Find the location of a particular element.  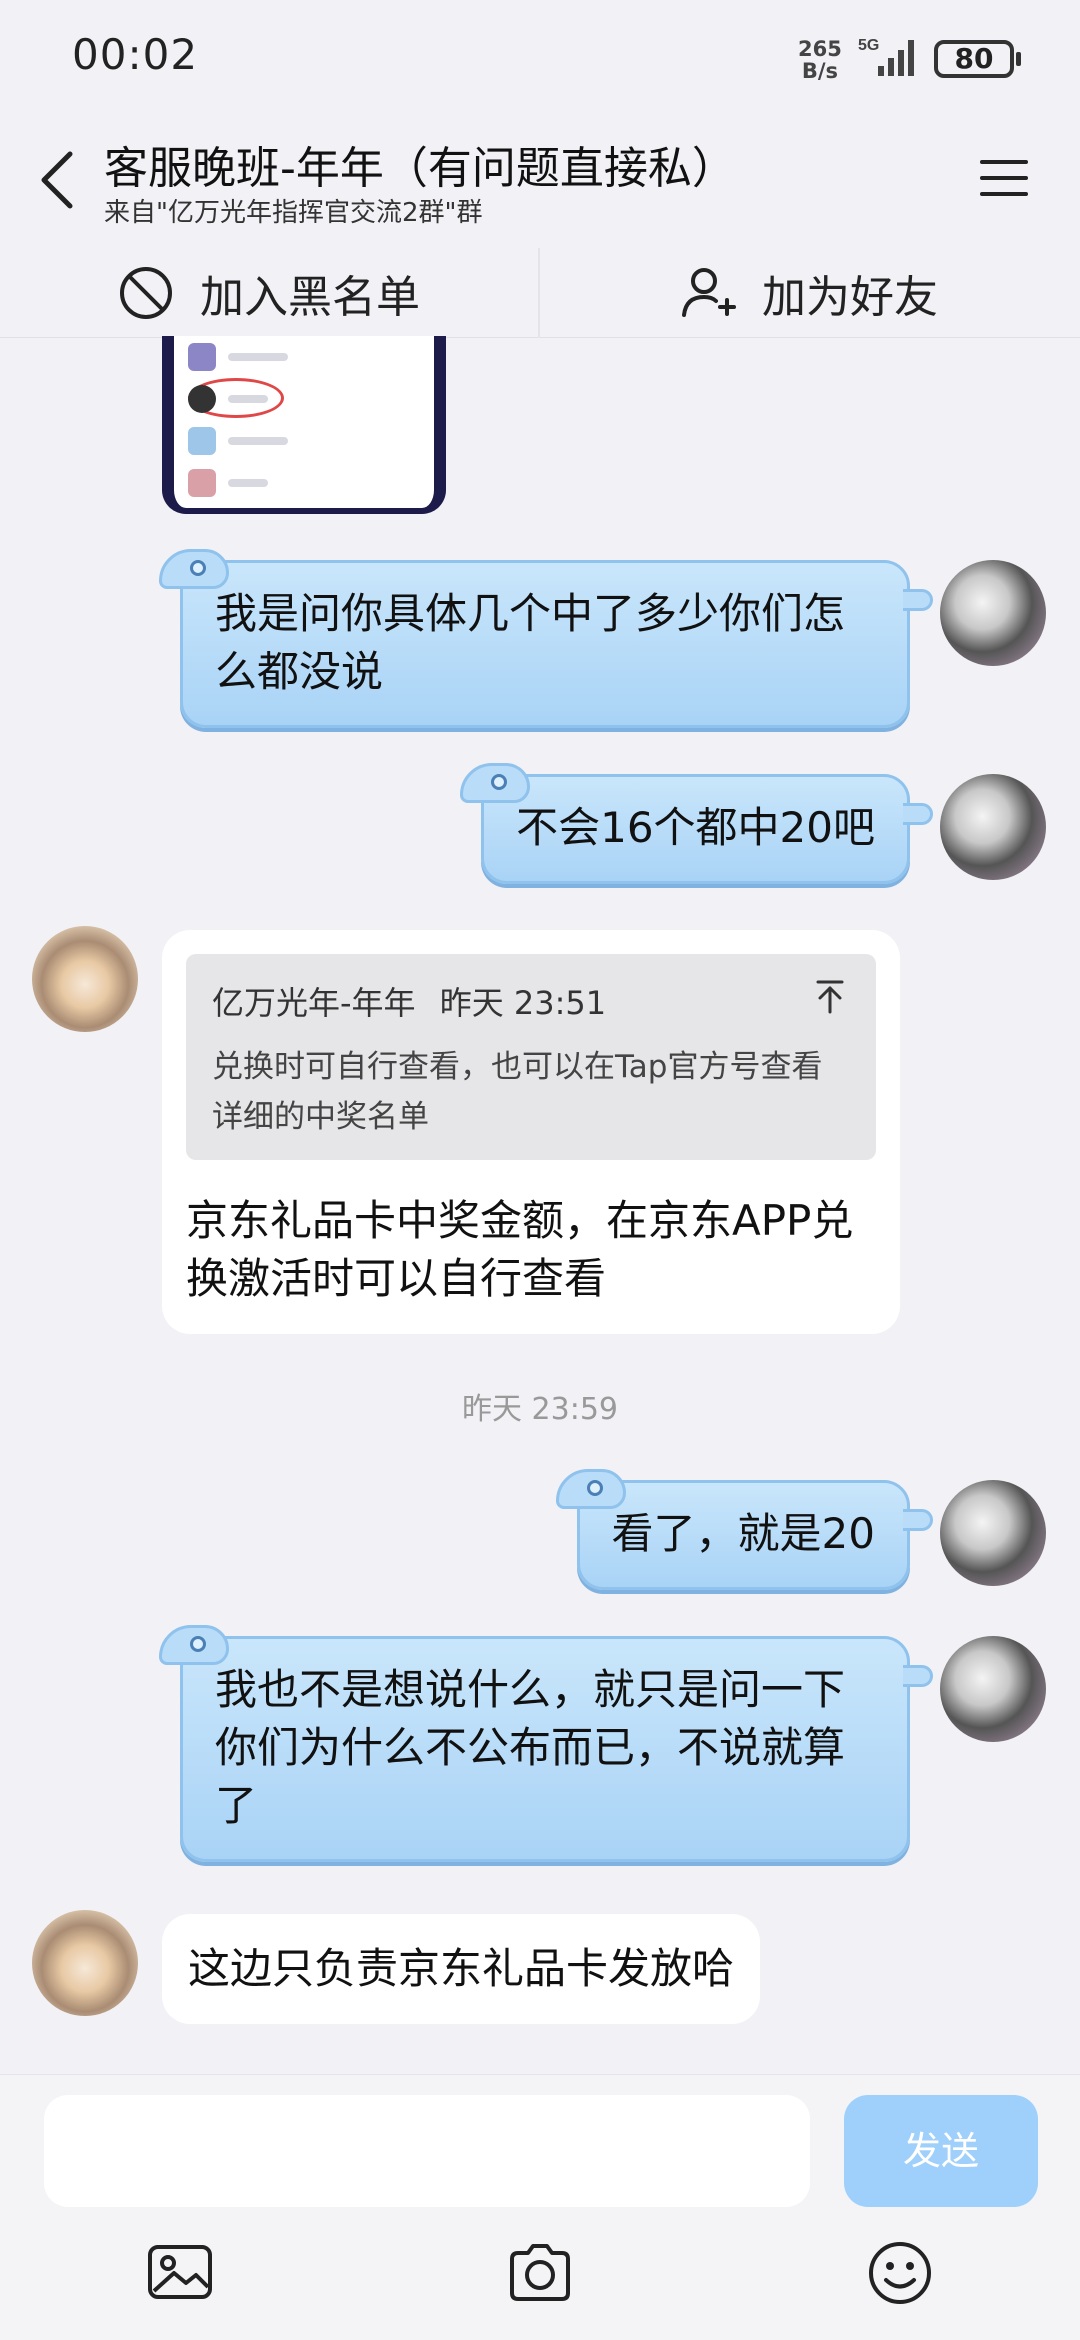

message-input is located at coordinates (427, 2151).